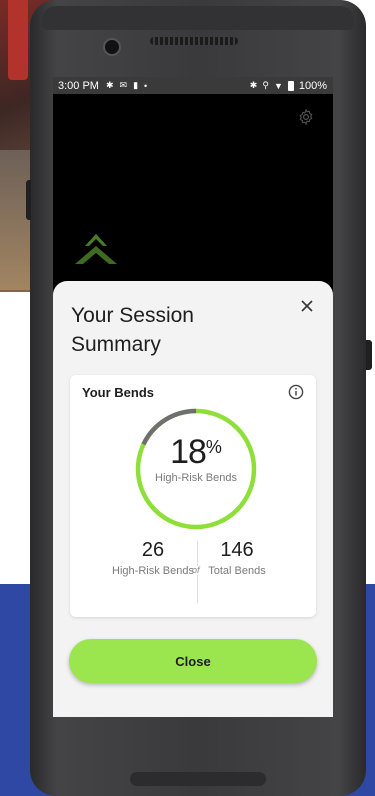 This screenshot has height=796, width=375. Describe the element at coordinates (213, 447) in the screenshot. I see `percent-symbol: %` at that location.